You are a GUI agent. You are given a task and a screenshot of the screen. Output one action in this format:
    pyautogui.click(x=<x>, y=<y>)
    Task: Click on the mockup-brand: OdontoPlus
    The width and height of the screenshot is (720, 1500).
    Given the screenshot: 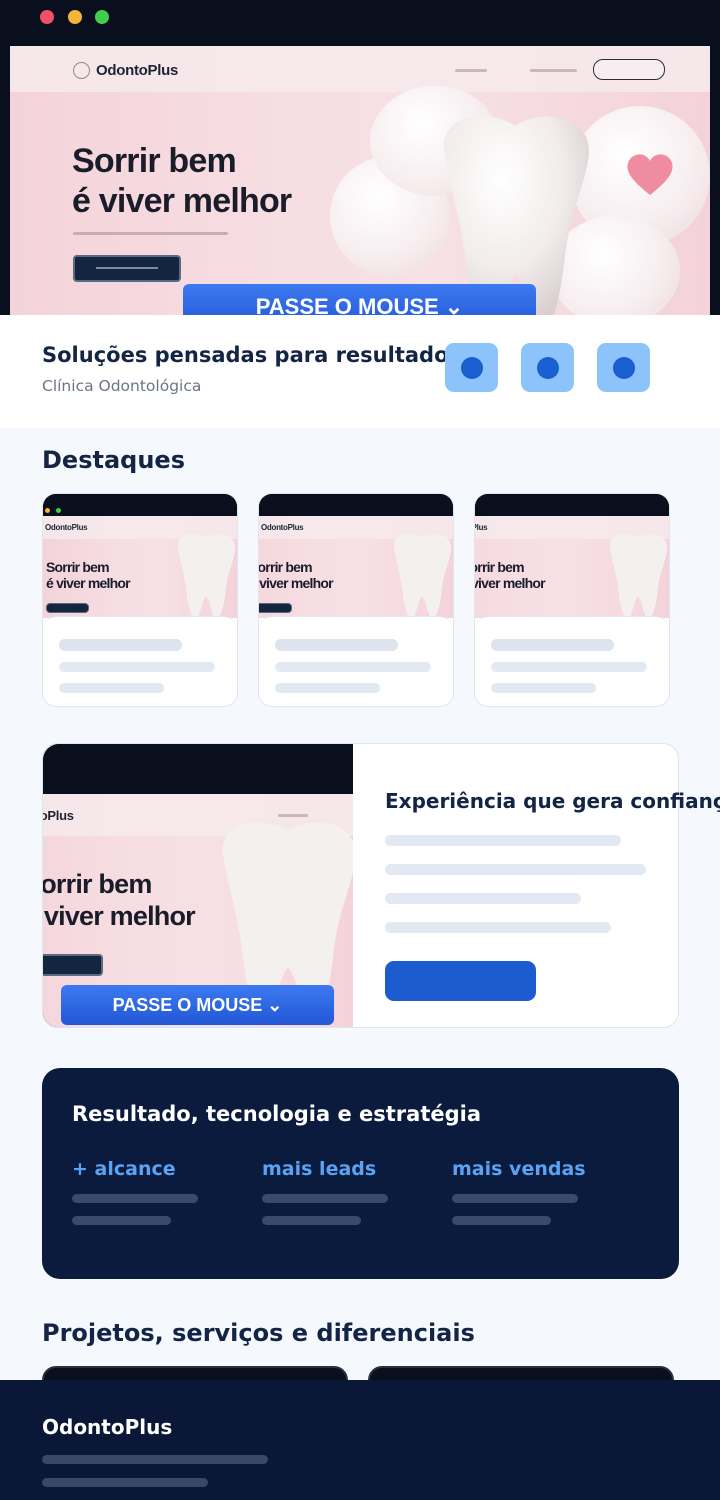 What is the action you would take?
    pyautogui.click(x=137, y=70)
    